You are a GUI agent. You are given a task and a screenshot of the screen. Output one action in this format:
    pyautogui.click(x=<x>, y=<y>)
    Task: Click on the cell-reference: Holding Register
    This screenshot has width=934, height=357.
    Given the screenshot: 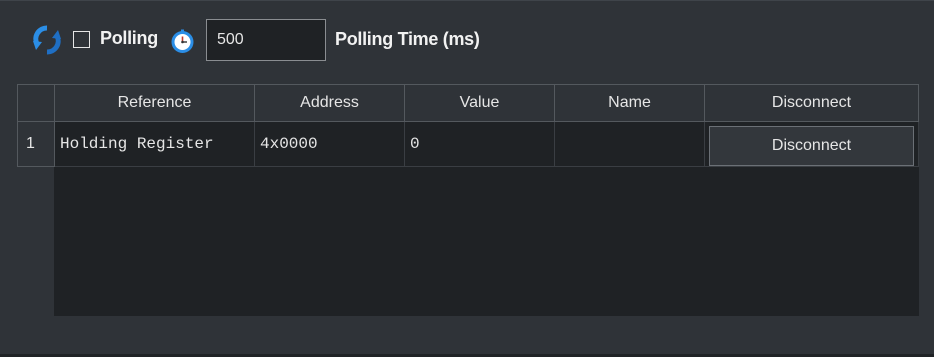 What is the action you would take?
    pyautogui.click(x=155, y=144)
    